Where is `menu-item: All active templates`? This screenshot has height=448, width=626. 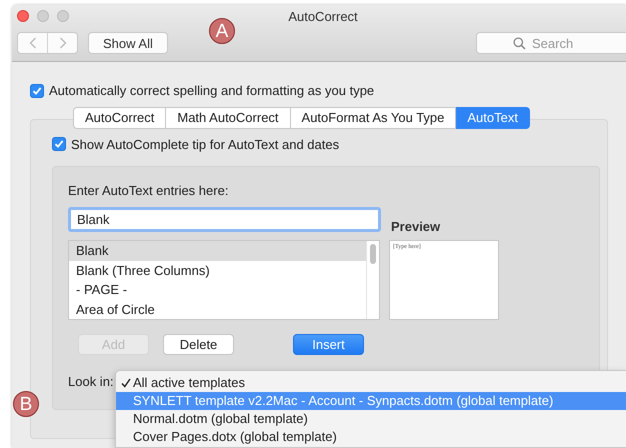 menu-item: All active templates is located at coordinates (371, 383).